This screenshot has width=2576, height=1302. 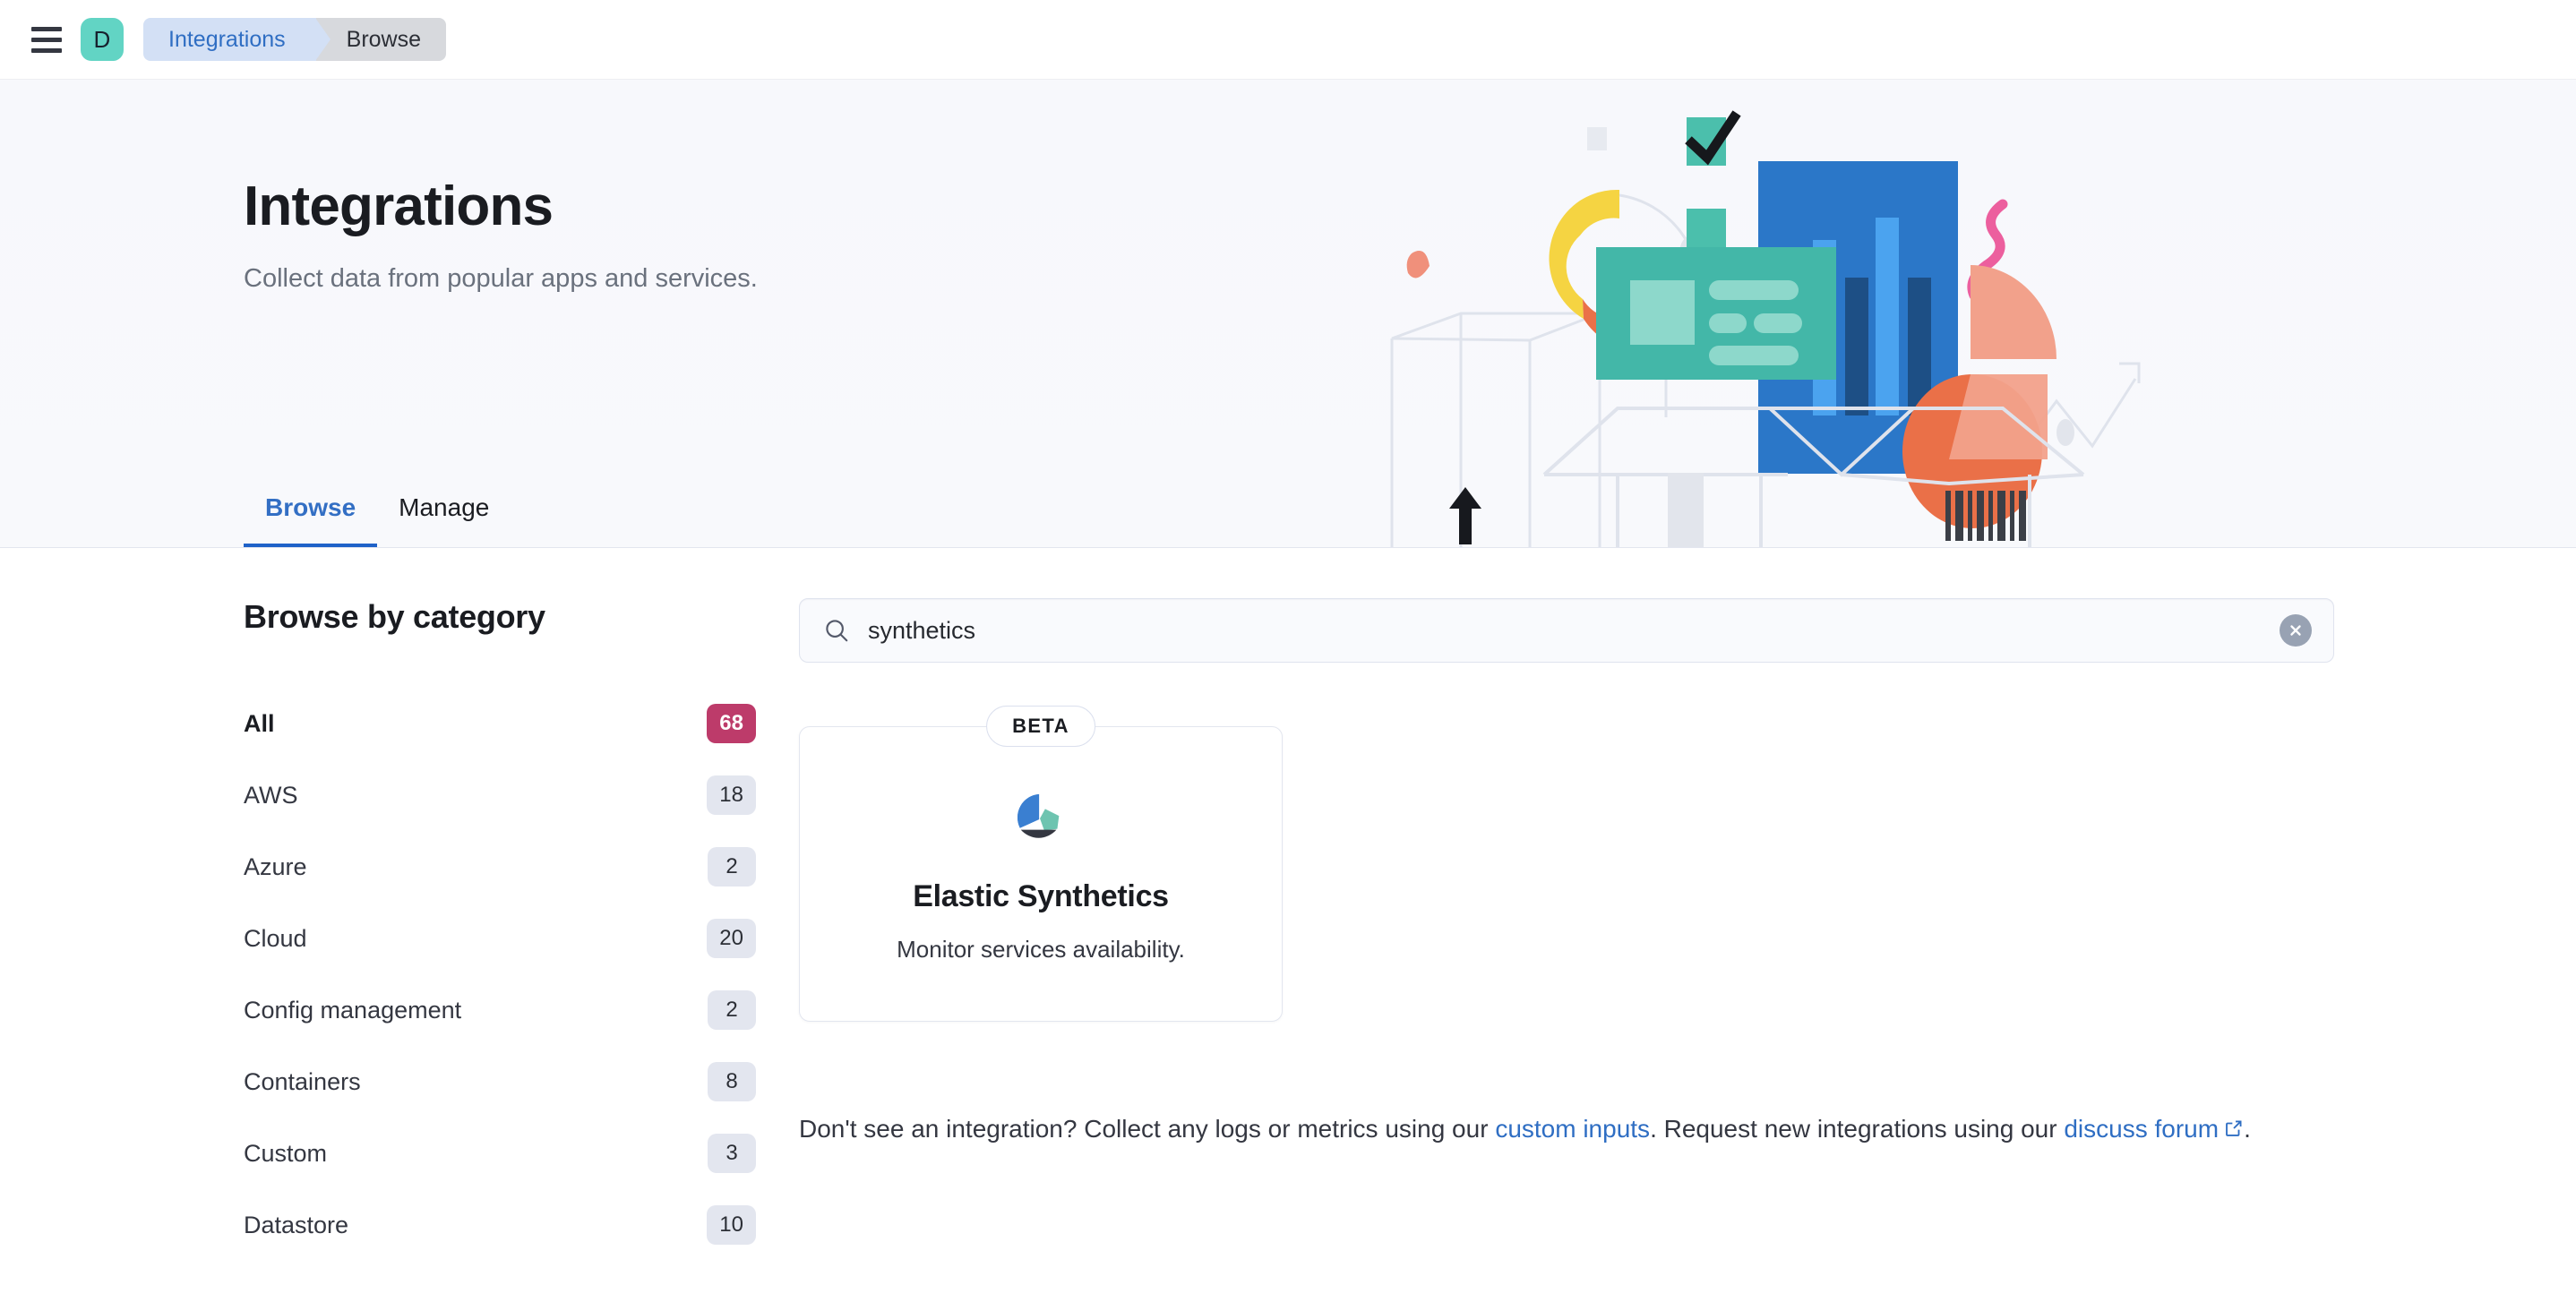 I want to click on avatar: D, so click(x=102, y=40).